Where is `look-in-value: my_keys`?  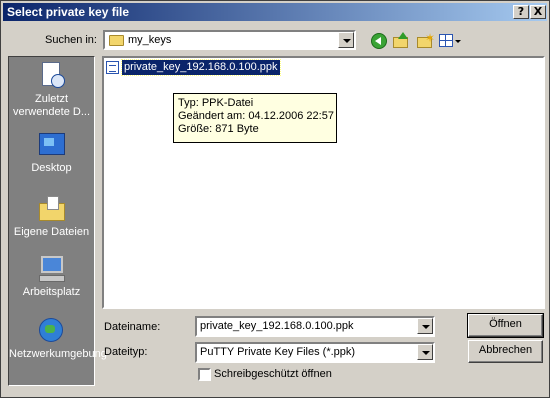 look-in-value: my_keys is located at coordinates (150, 40).